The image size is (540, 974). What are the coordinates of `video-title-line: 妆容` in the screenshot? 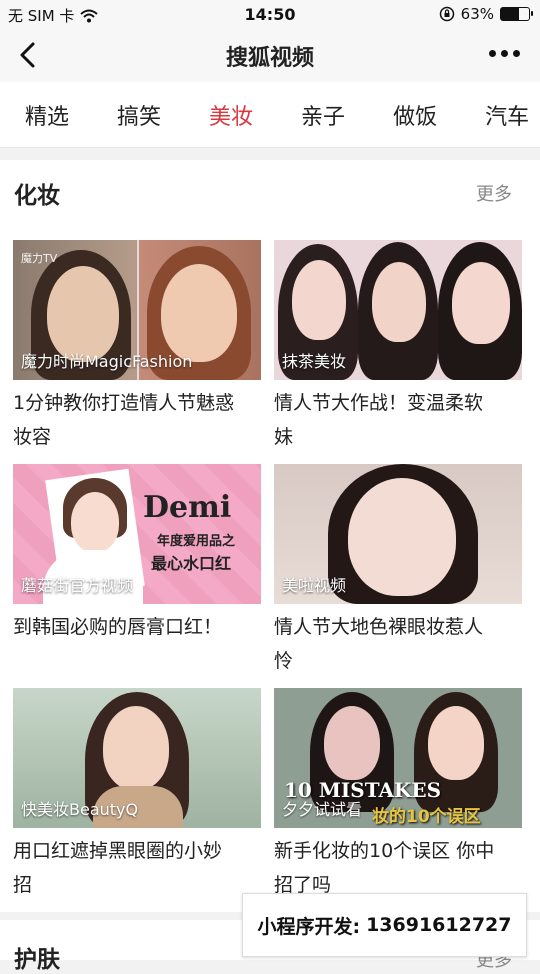 It's located at (32, 437).